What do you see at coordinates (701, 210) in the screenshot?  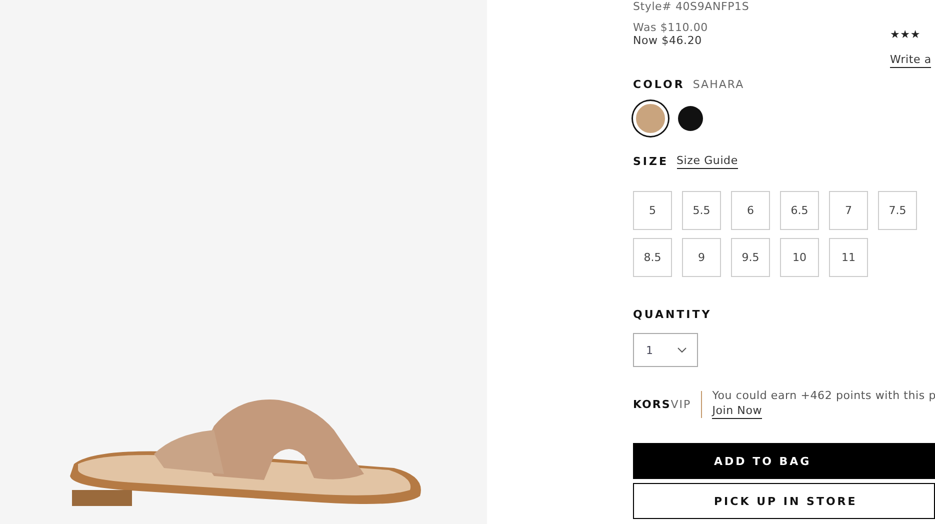 I see `size-option: 5.5` at bounding box center [701, 210].